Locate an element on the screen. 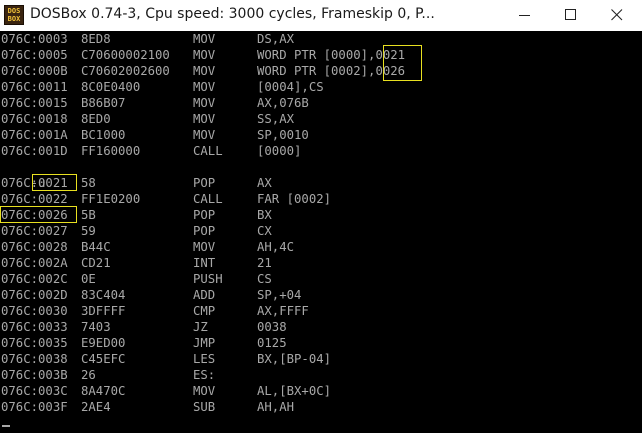 The height and width of the screenshot is (433, 642). operands-text: FAR [0002] is located at coordinates (294, 199).